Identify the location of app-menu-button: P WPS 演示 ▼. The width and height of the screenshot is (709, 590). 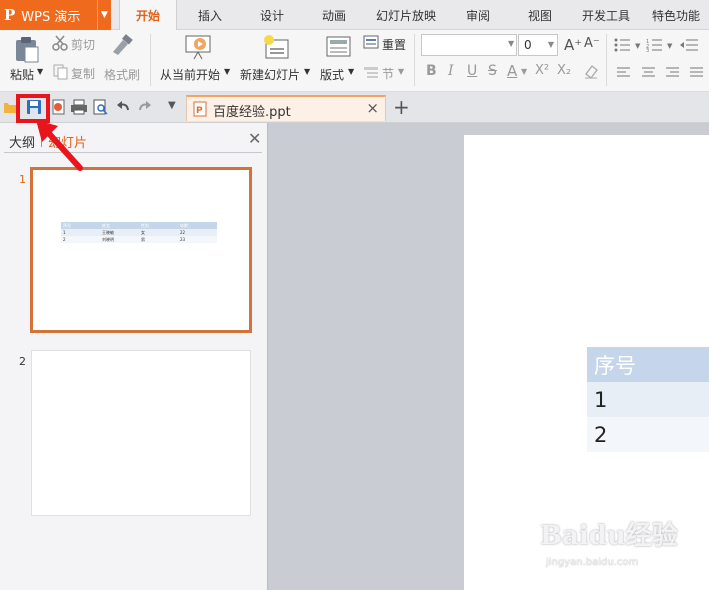
(55, 15).